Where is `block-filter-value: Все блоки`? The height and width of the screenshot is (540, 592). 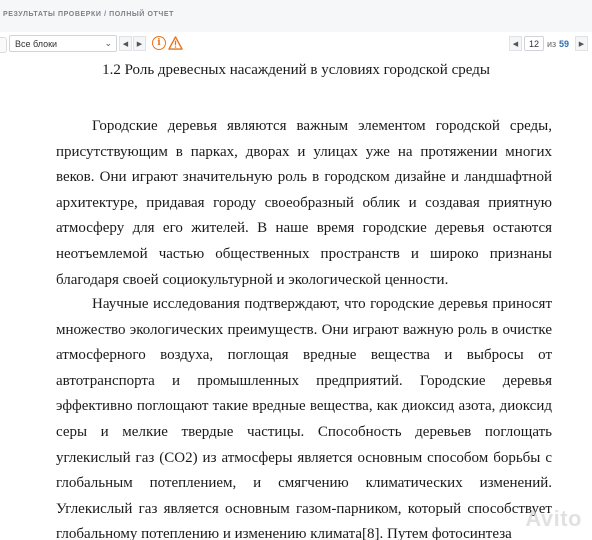 block-filter-value: Все блоки is located at coordinates (36, 44).